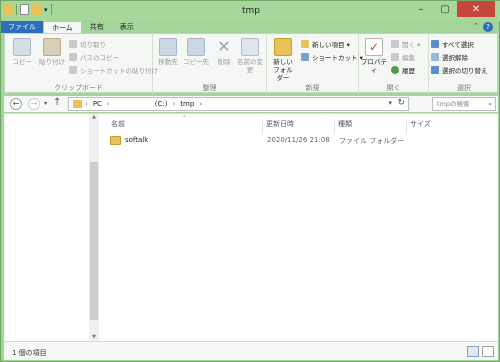 This screenshot has height=362, width=500. What do you see at coordinates (78, 88) in the screenshot?
I see `clipboard-group-label: クリップボード` at bounding box center [78, 88].